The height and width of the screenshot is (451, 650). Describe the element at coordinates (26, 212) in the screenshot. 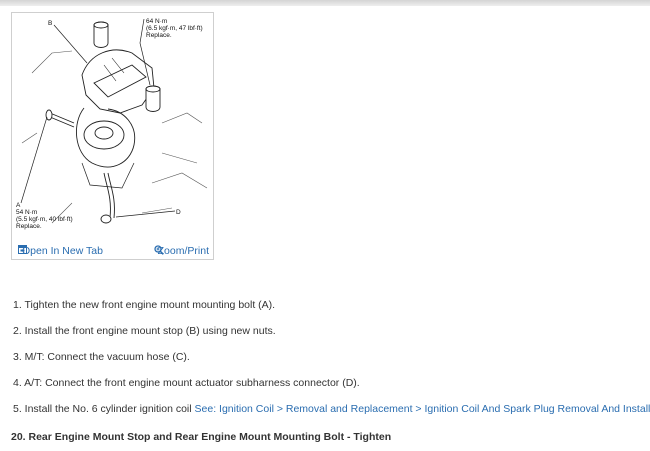

I see `callout-a-torque-line1: 54 N·m` at that location.